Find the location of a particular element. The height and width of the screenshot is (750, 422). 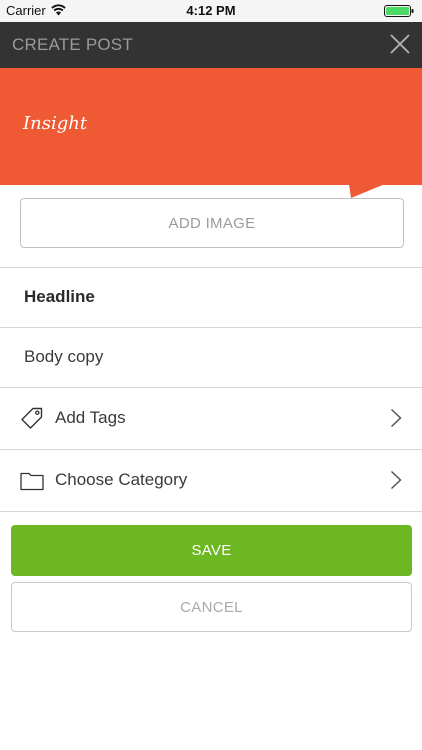

choose-category-row: Choose Category is located at coordinates (211, 480).